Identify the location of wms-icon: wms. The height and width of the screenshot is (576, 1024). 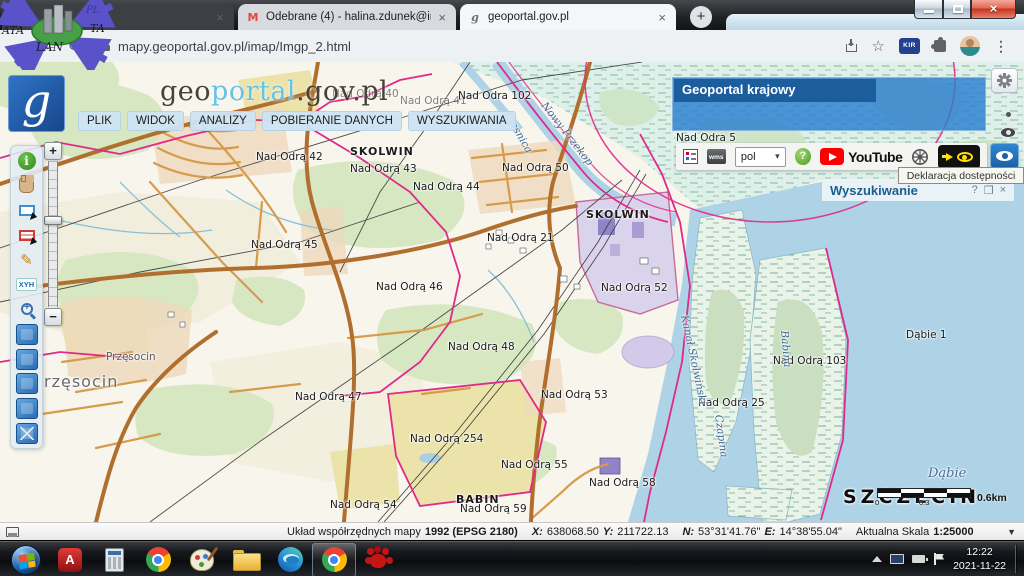
(716, 156).